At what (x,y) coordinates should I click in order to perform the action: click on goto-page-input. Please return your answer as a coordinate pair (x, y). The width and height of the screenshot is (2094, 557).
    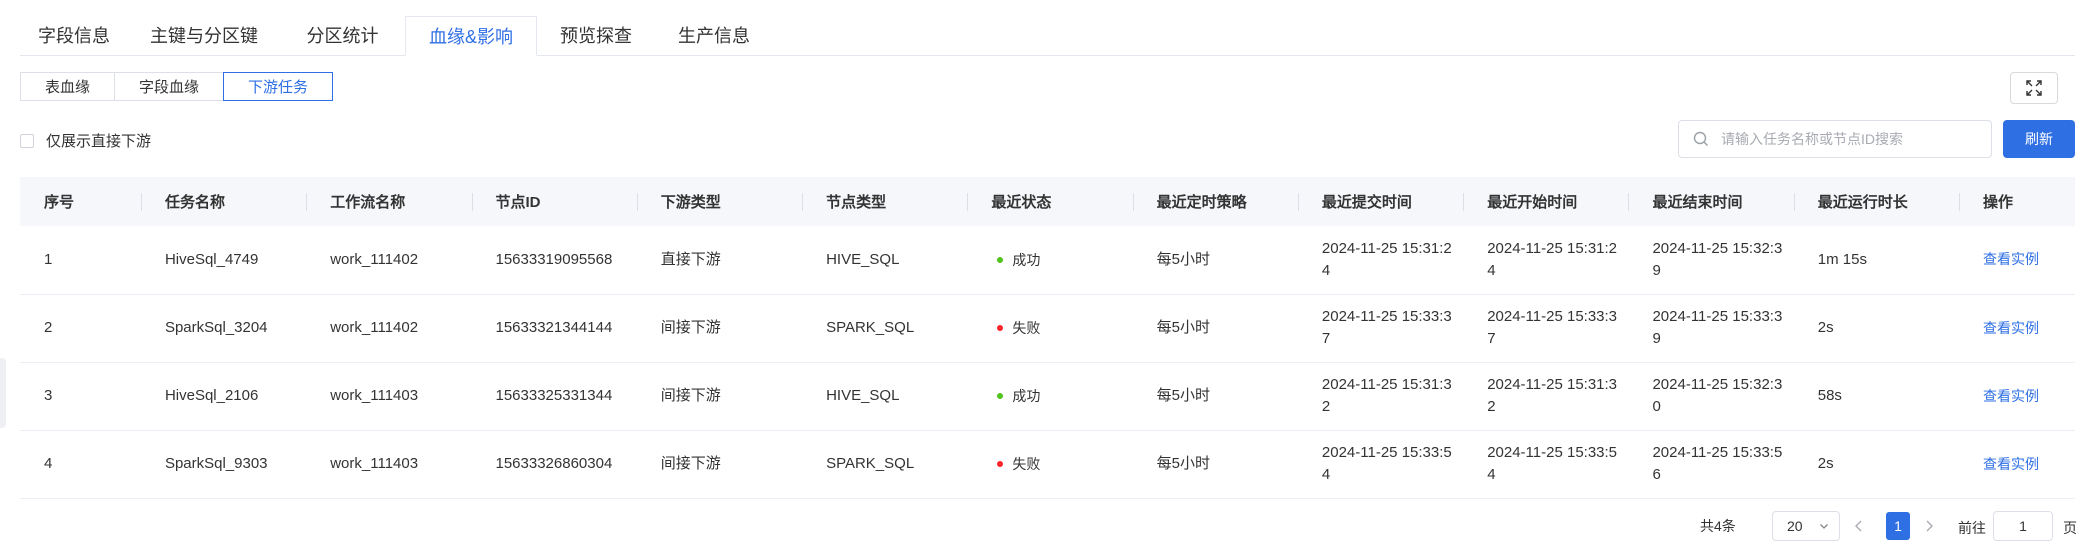
    Looking at the image, I should click on (2023, 526).